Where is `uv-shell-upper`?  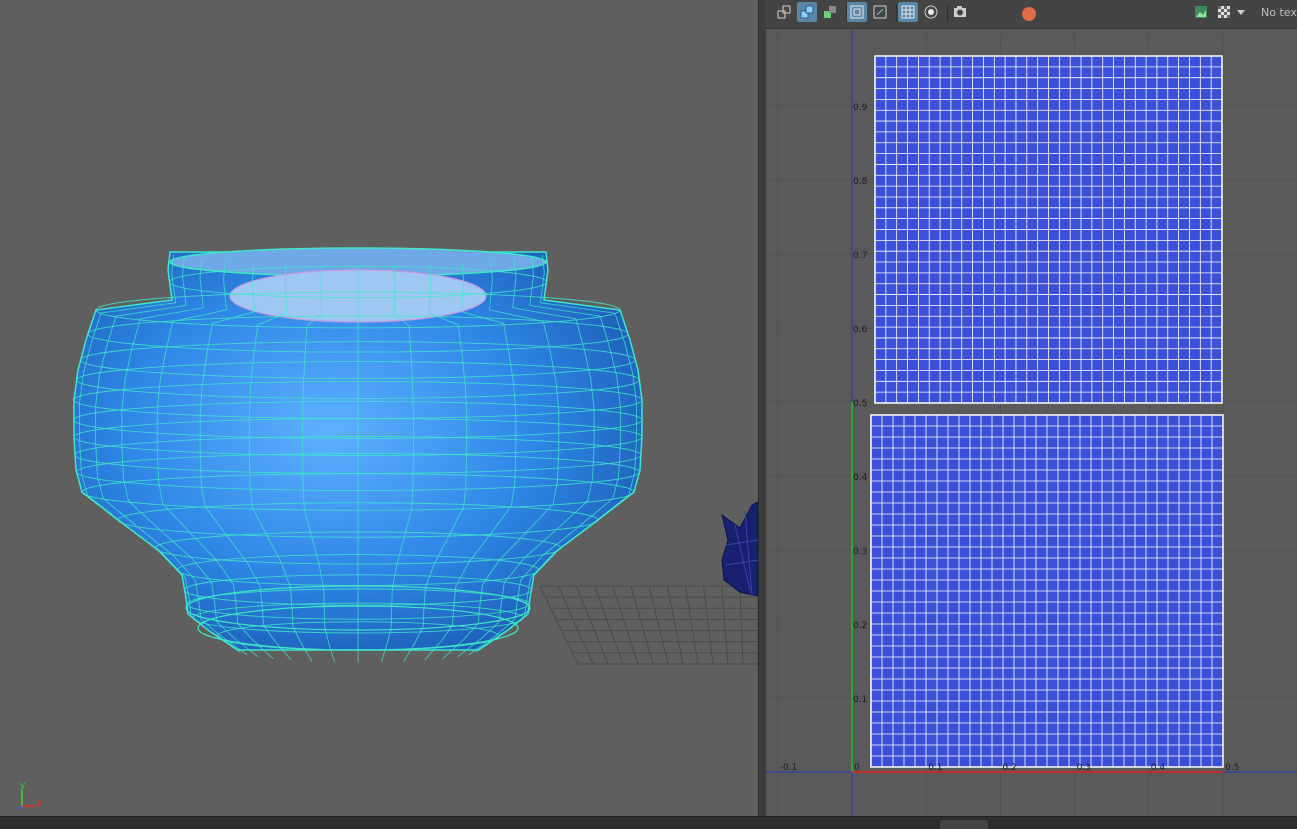 uv-shell-upper is located at coordinates (1048, 229).